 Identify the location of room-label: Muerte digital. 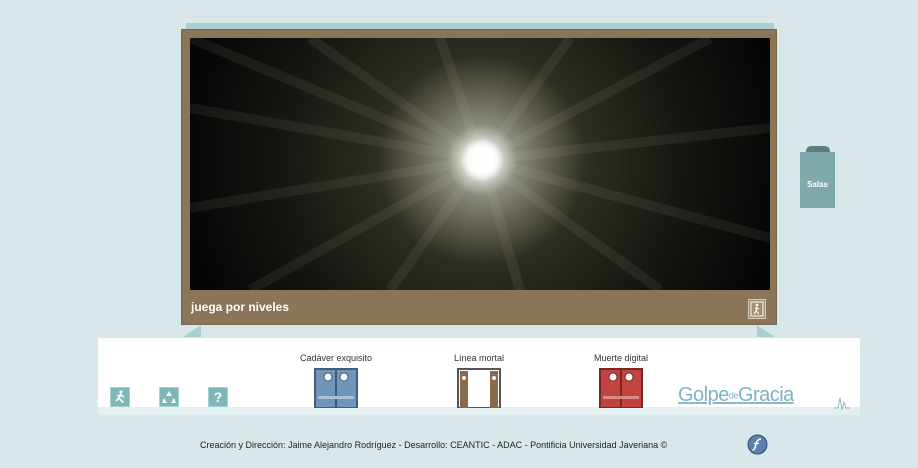
(621, 358).